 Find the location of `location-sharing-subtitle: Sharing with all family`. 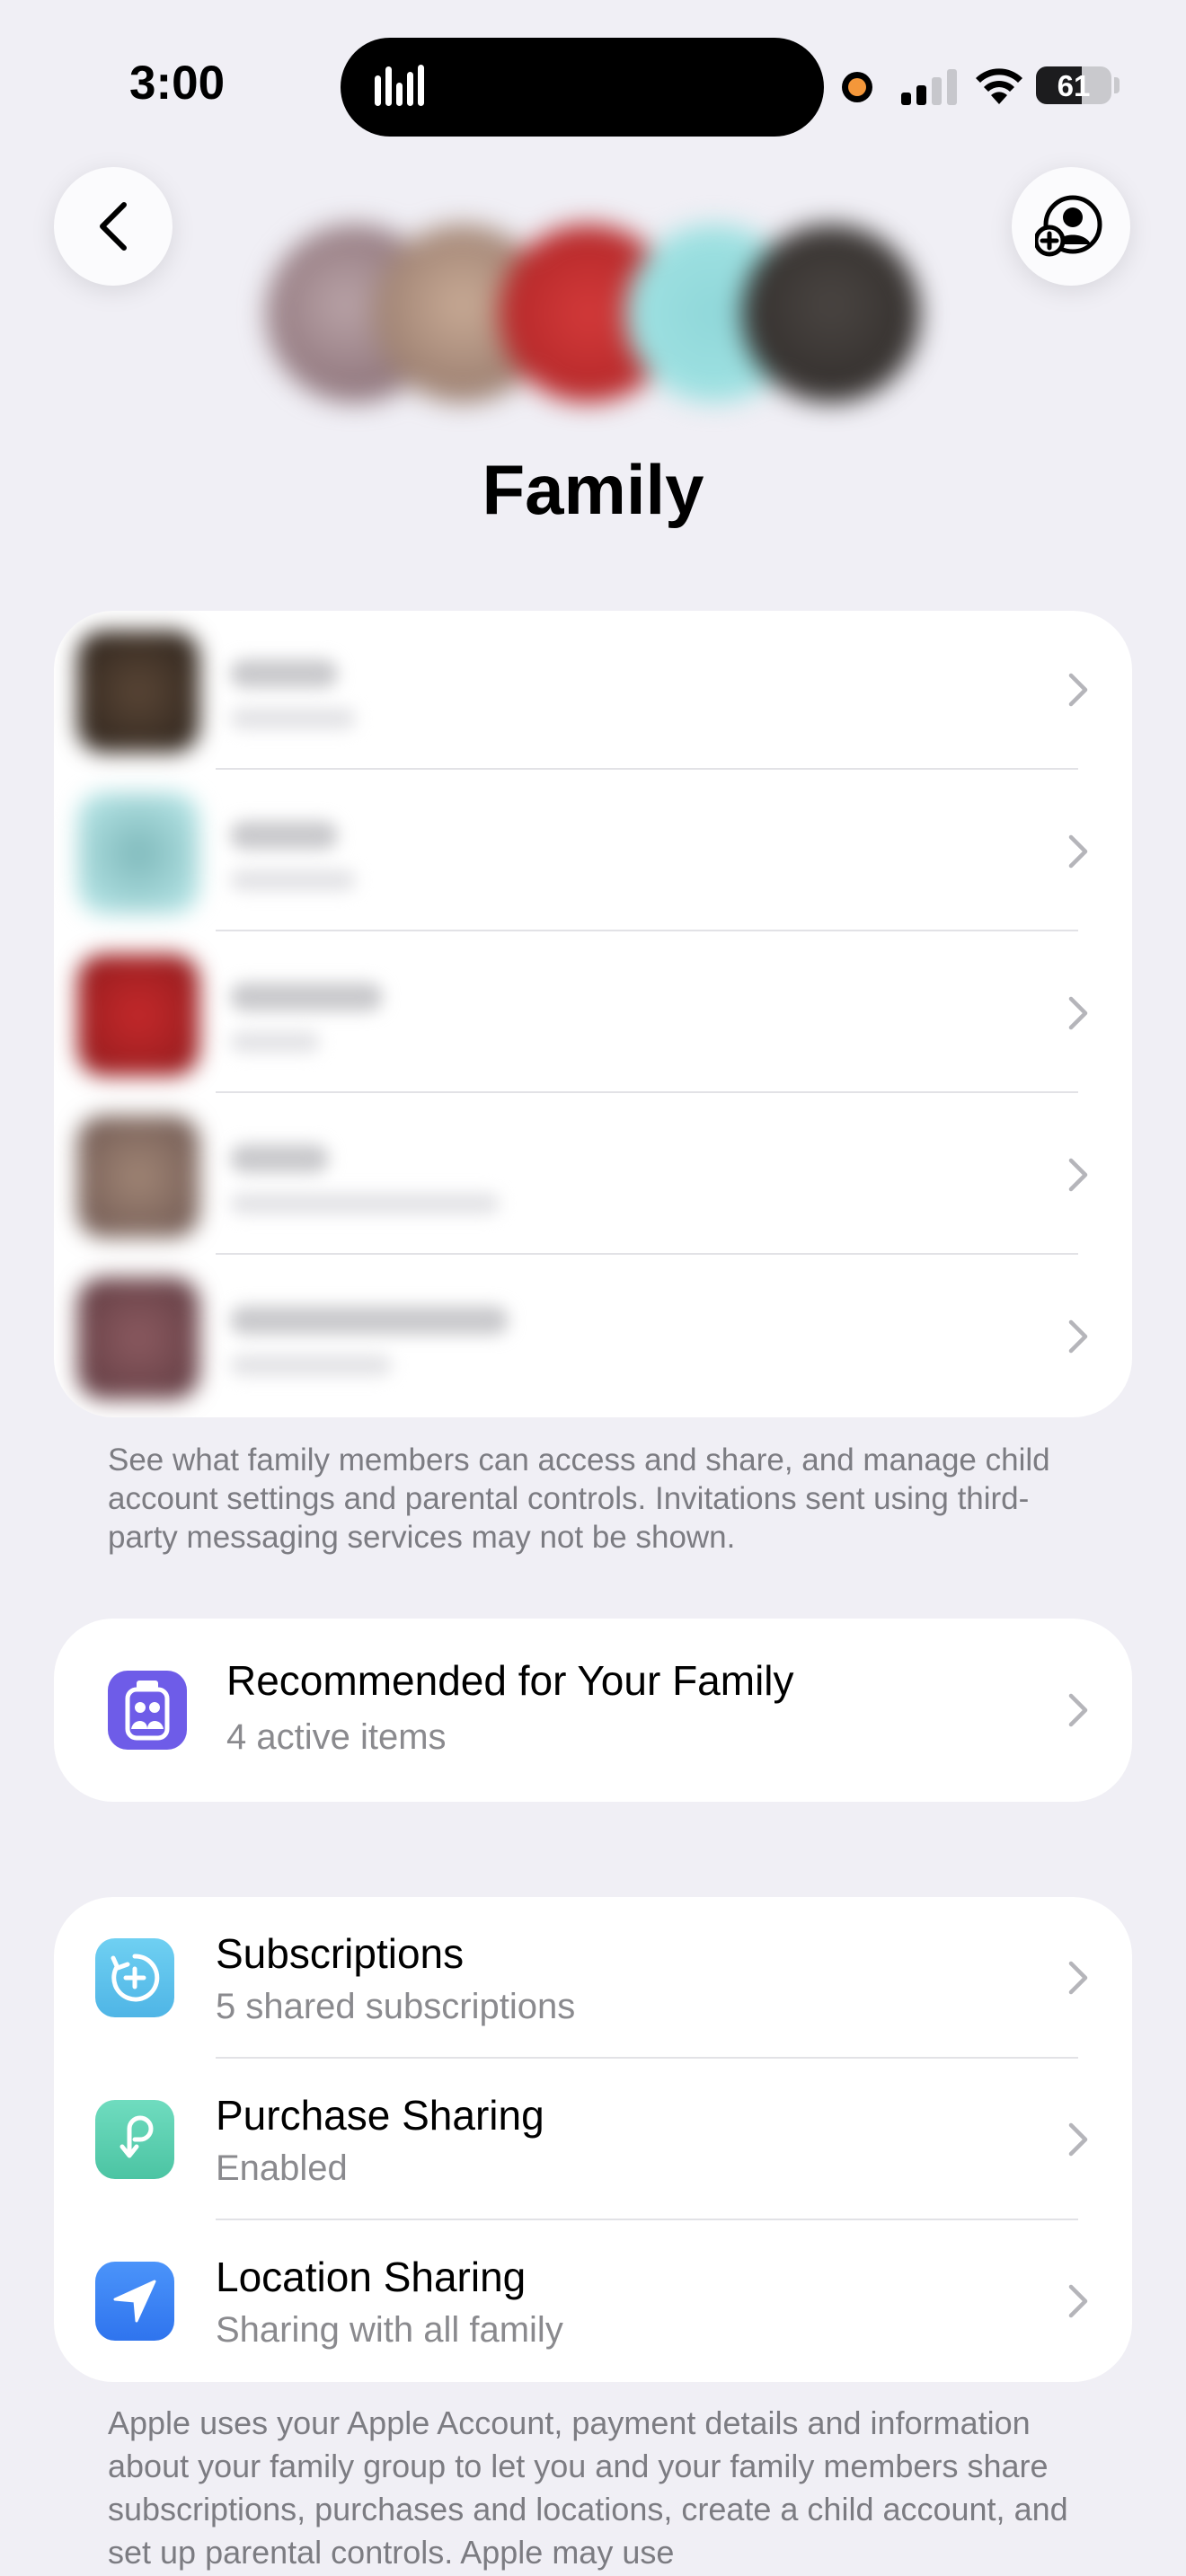

location-sharing-subtitle: Sharing with all family is located at coordinates (389, 2330).